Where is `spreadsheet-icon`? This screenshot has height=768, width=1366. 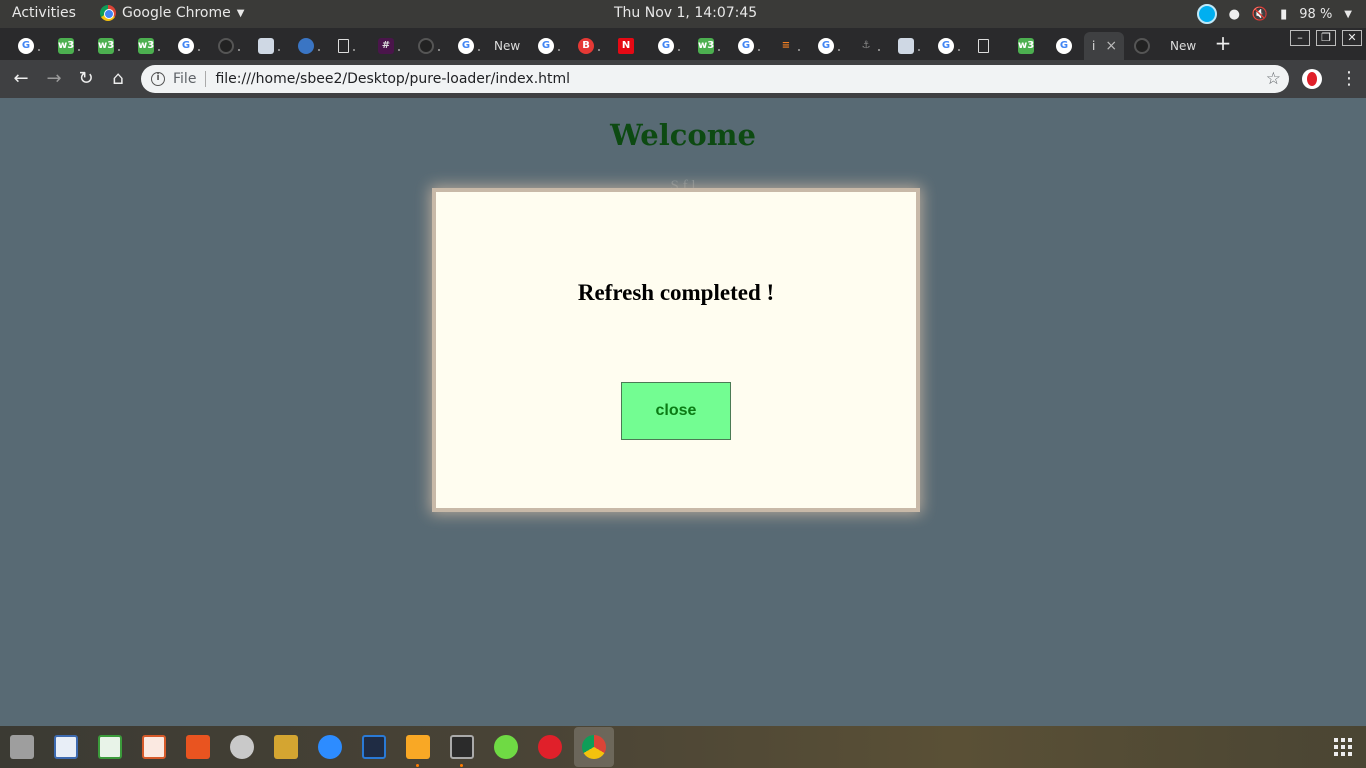 spreadsheet-icon is located at coordinates (110, 747).